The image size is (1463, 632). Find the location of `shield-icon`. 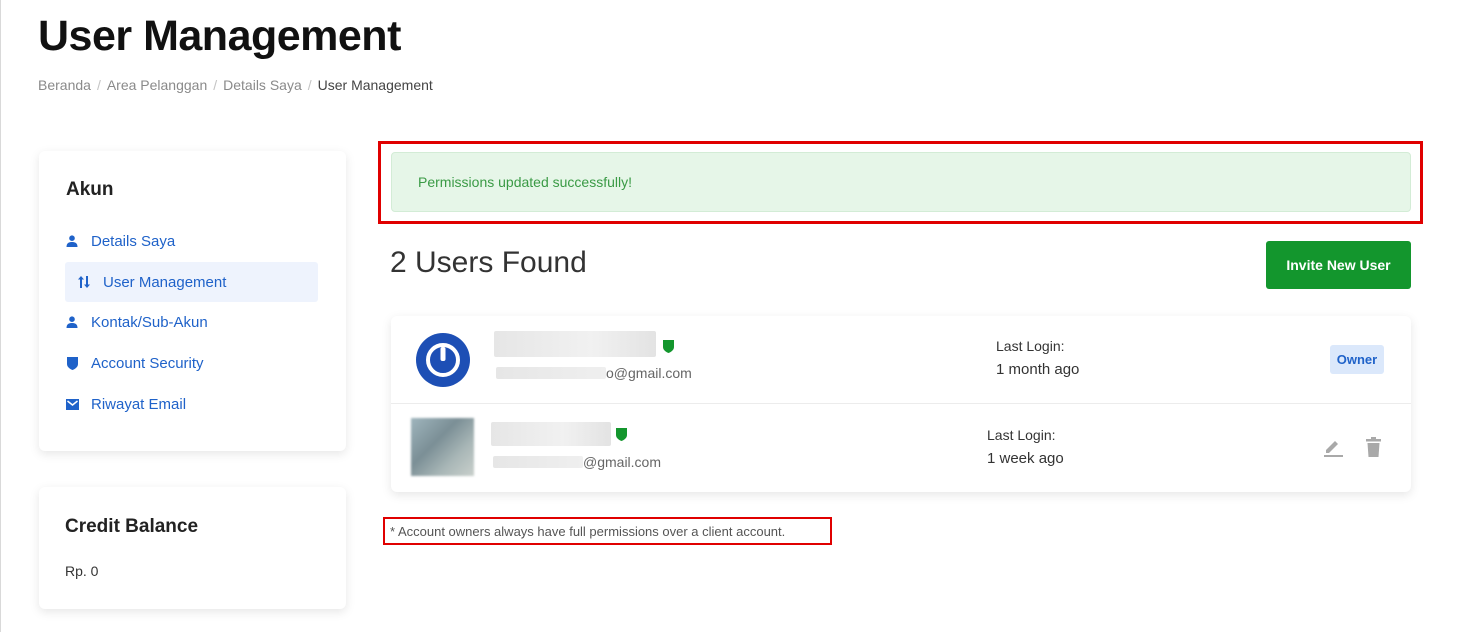

shield-icon is located at coordinates (72, 363).